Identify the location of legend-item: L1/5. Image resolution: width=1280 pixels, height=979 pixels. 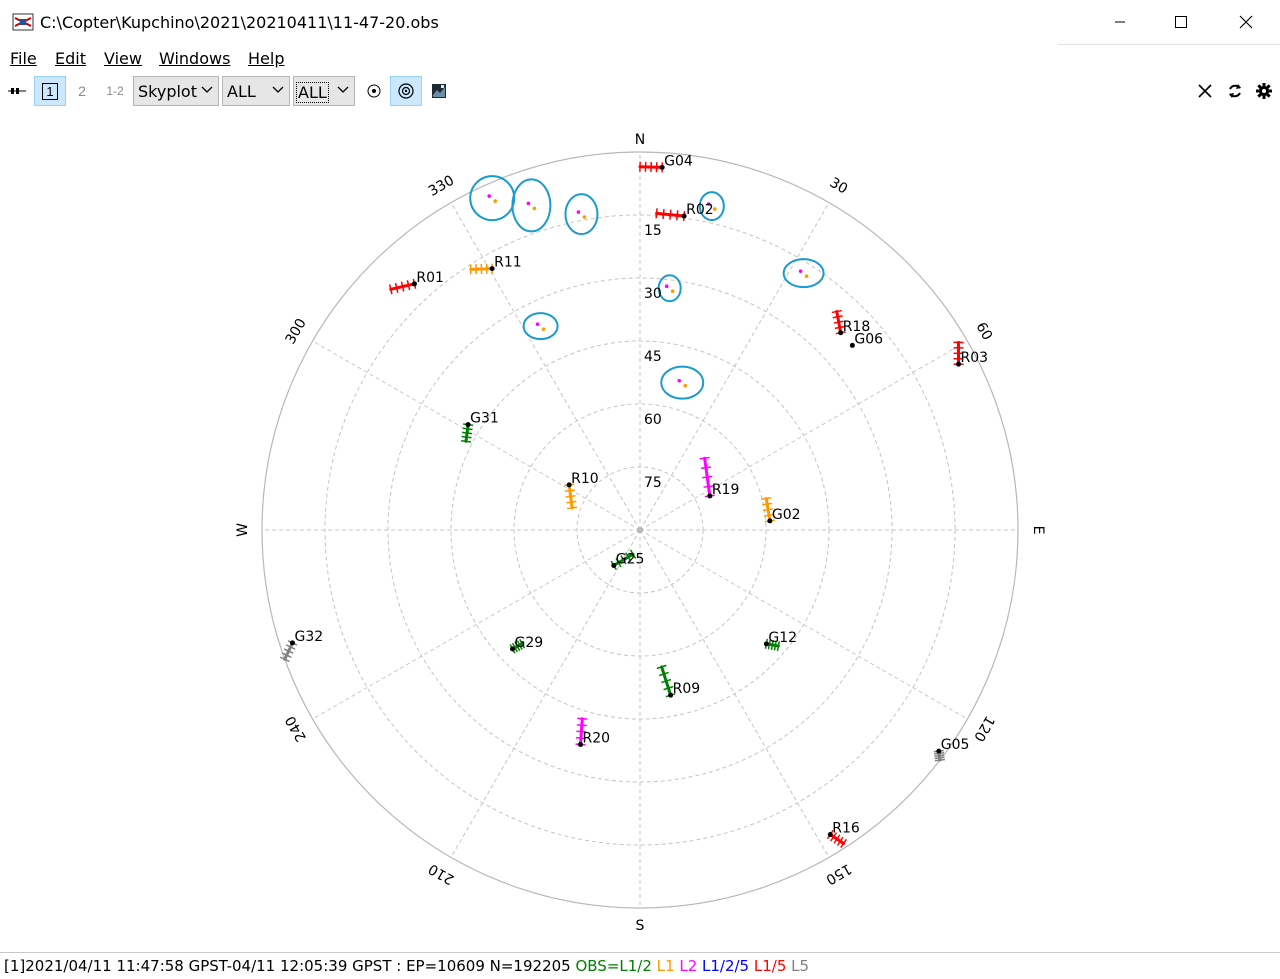
(767, 966).